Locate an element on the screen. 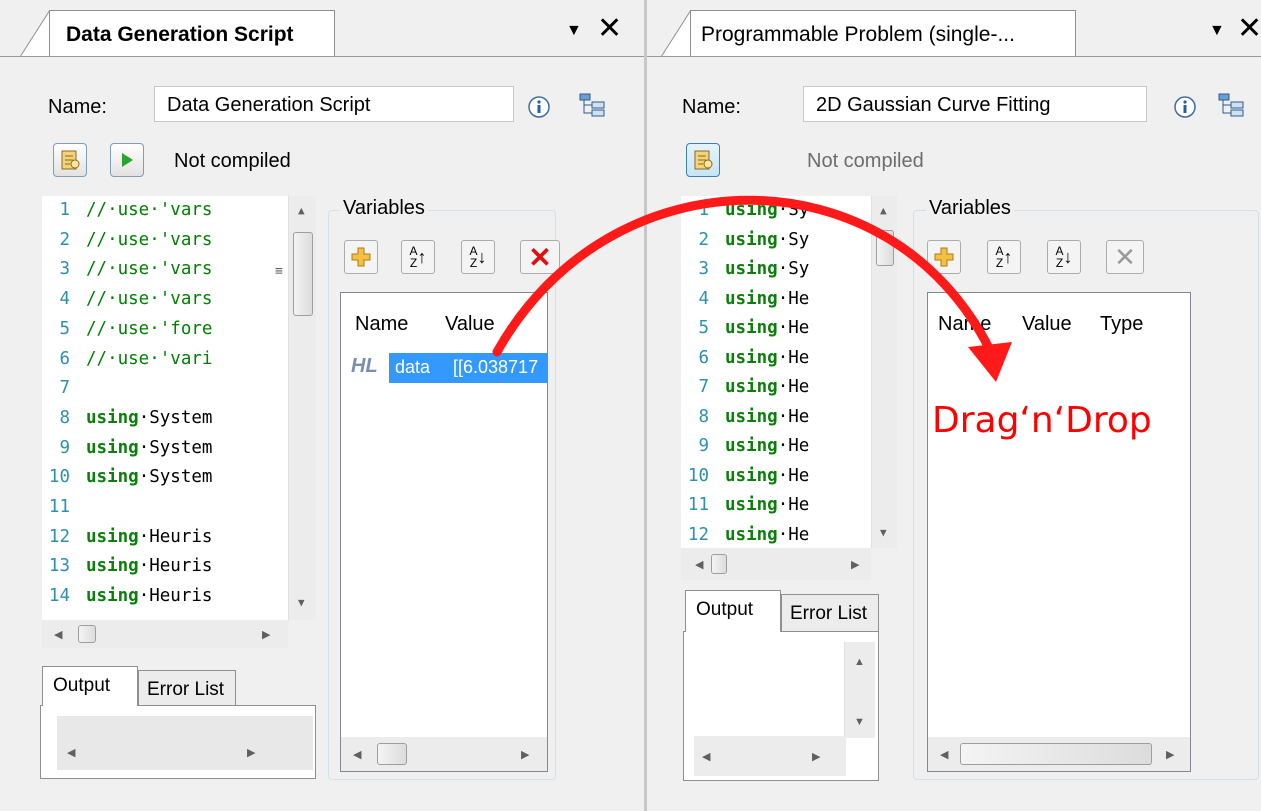  drag-n-drop-label: Drag‘n‘Drop is located at coordinates (1042, 420).